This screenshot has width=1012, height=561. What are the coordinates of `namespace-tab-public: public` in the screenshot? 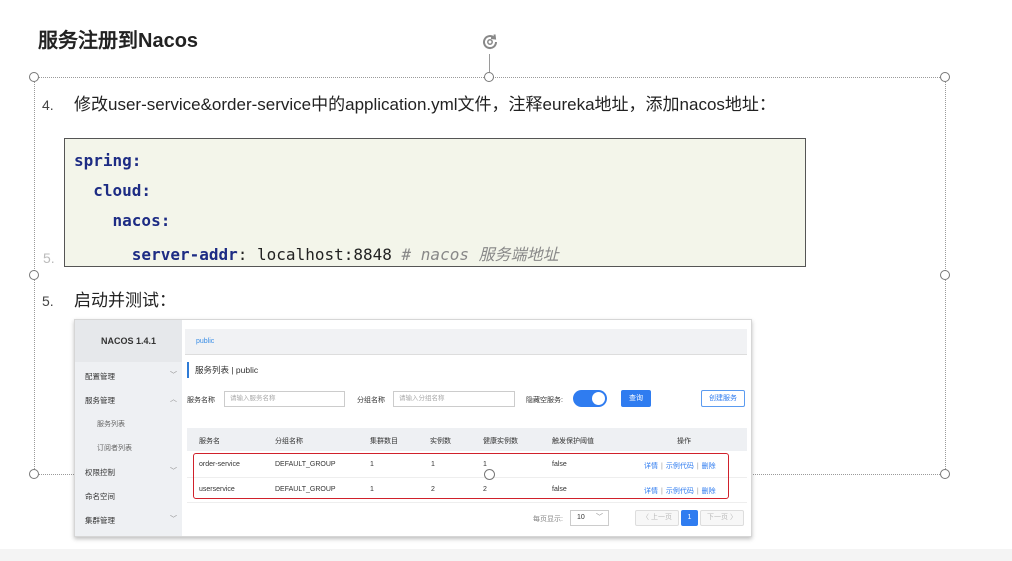 It's located at (205, 341).